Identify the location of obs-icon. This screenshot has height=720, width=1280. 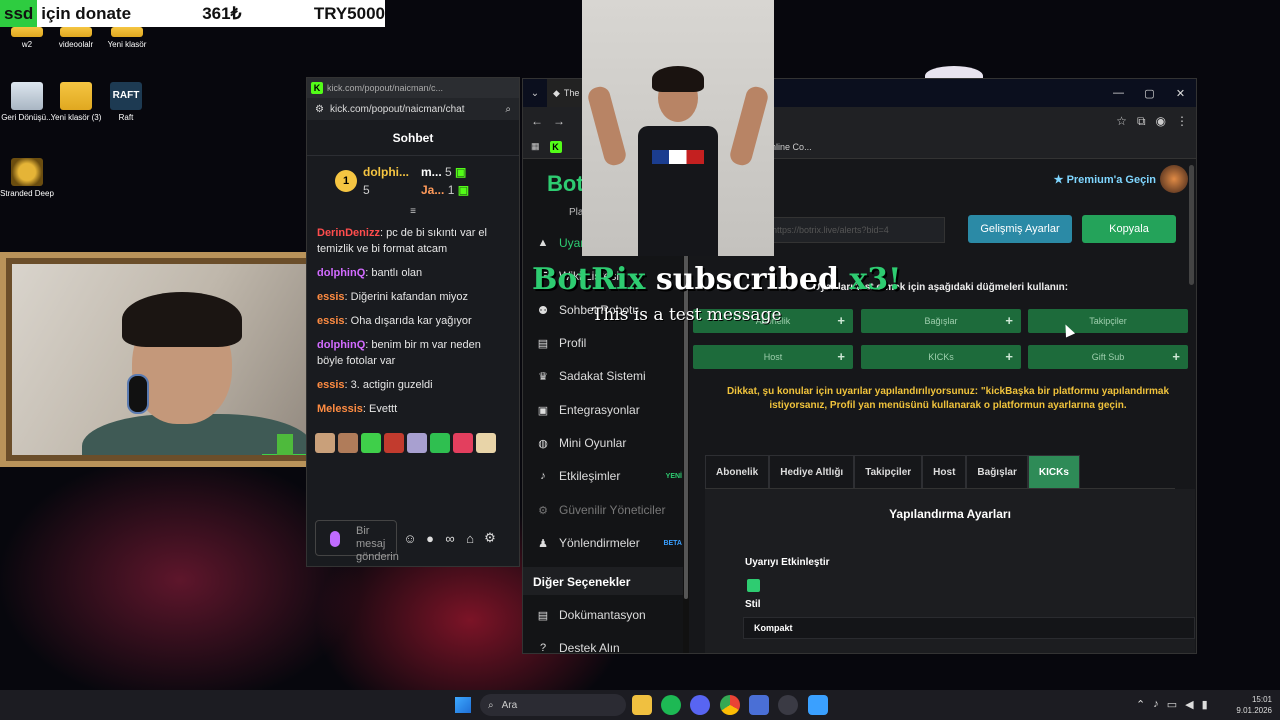
(788, 705).